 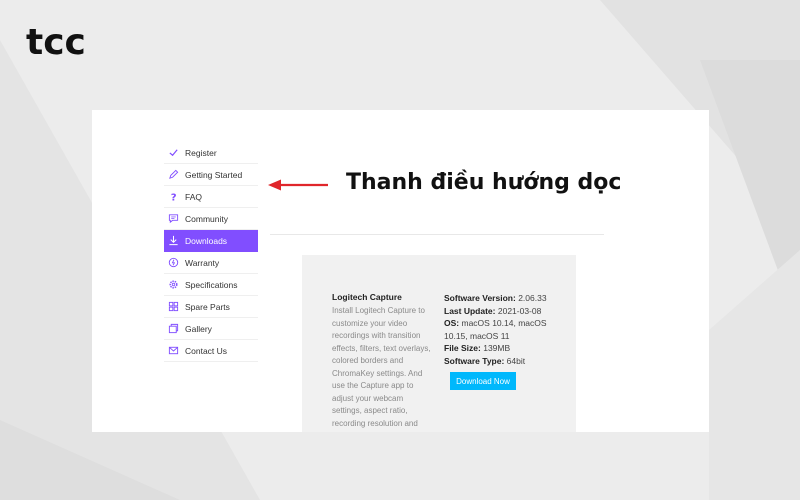 What do you see at coordinates (173, 350) in the screenshot?
I see `mail-icon` at bounding box center [173, 350].